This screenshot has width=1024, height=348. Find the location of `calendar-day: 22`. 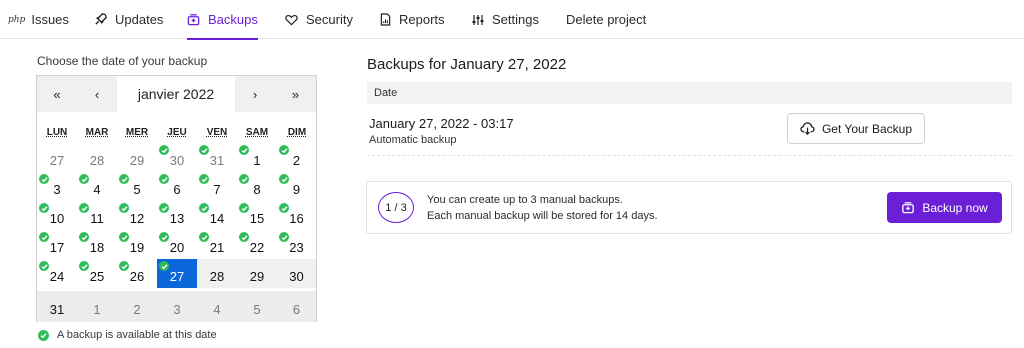

calendar-day: 22 is located at coordinates (257, 244).